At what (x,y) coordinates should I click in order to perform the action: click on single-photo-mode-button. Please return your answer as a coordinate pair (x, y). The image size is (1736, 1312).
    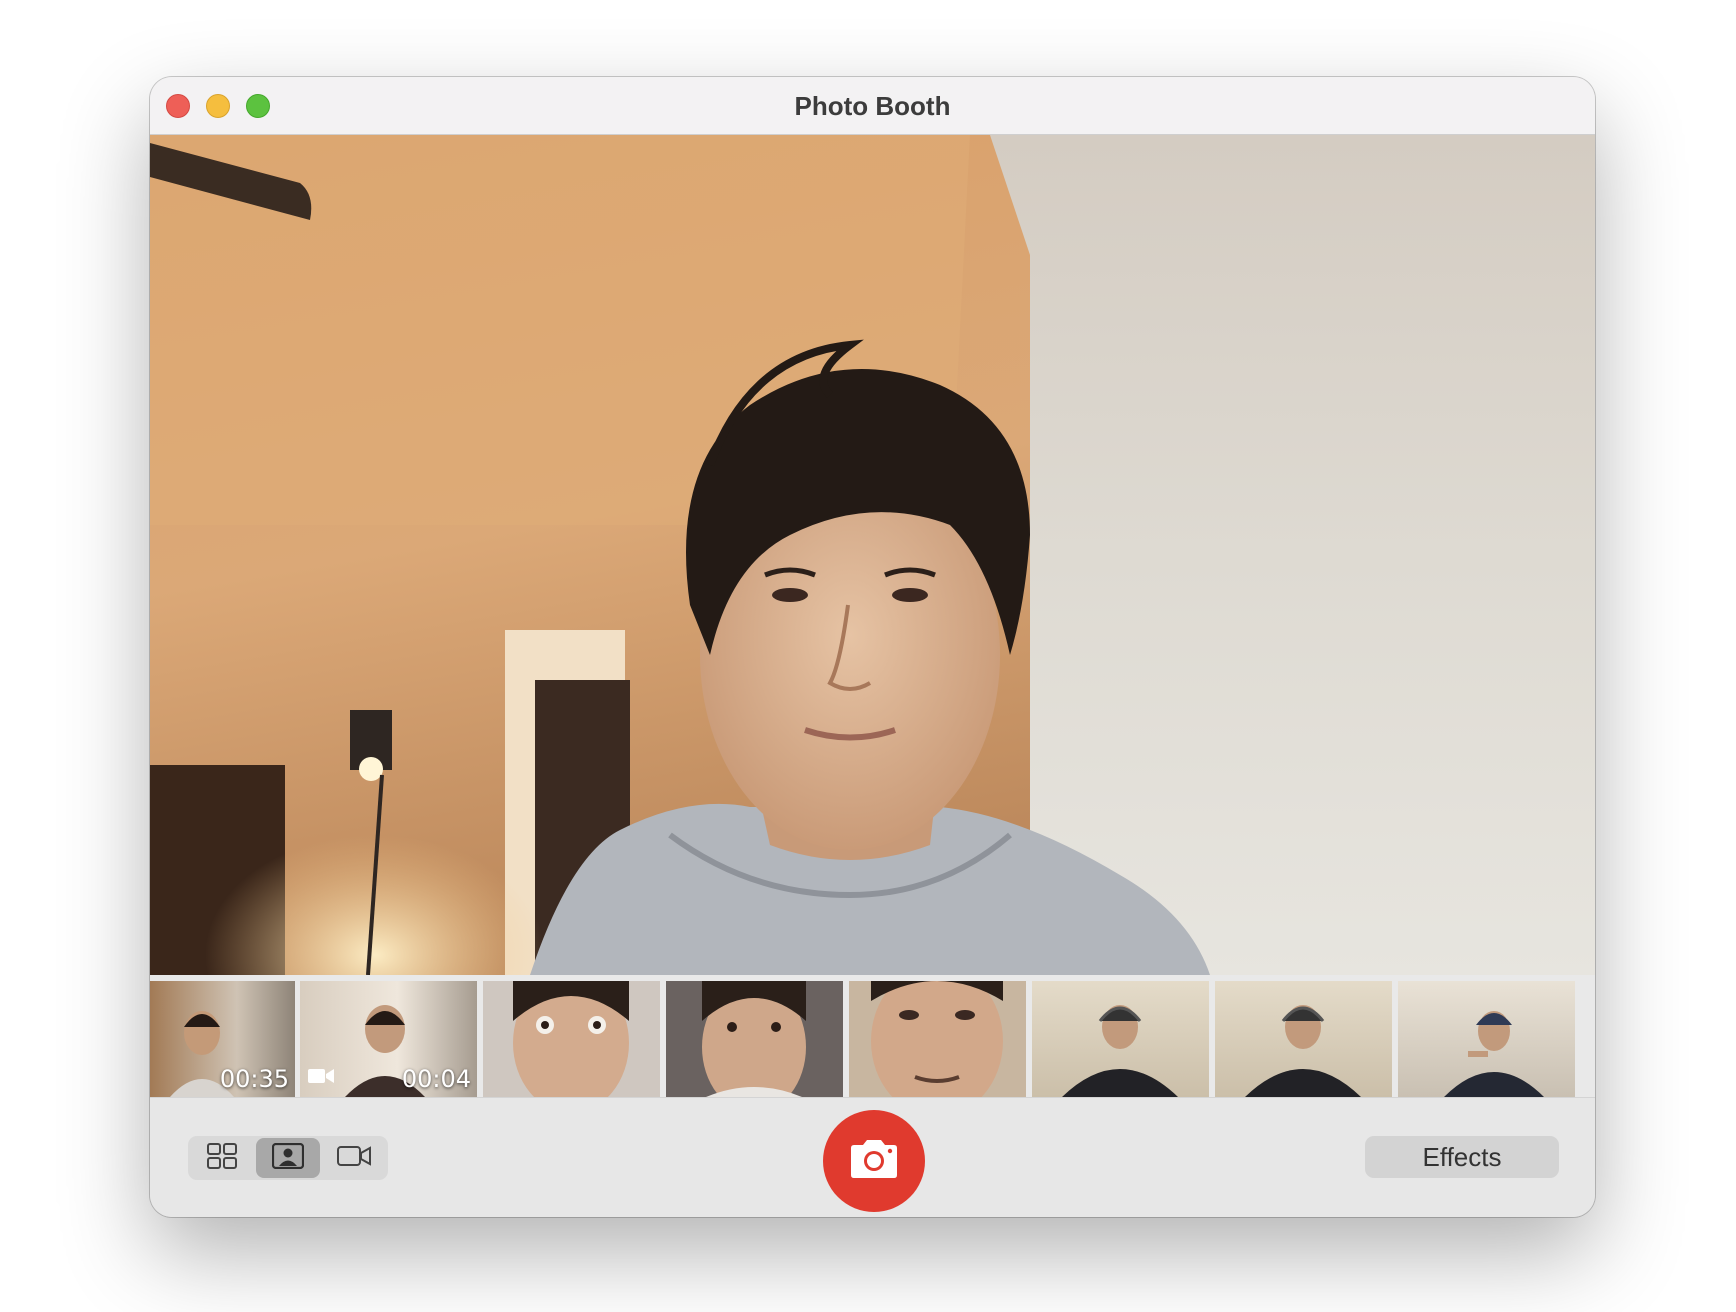
    Looking at the image, I should click on (288, 1158).